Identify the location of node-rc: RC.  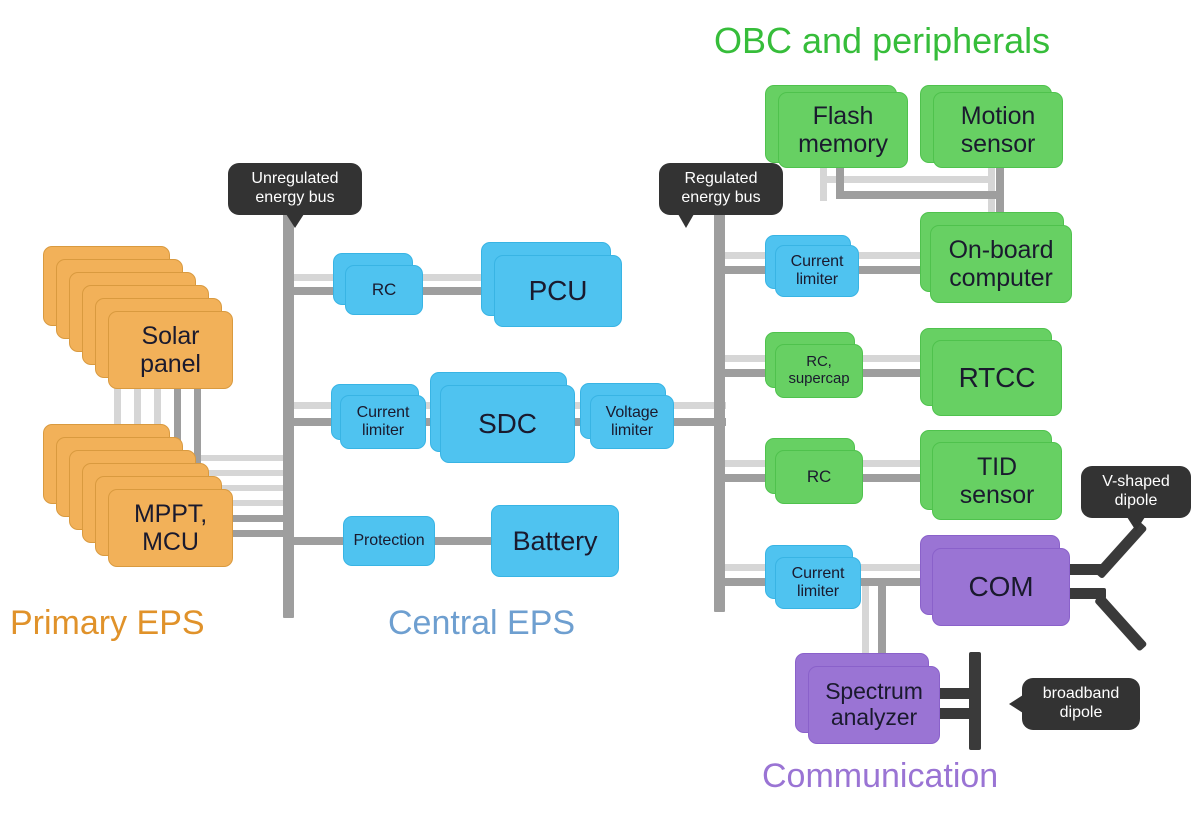
(384, 290).